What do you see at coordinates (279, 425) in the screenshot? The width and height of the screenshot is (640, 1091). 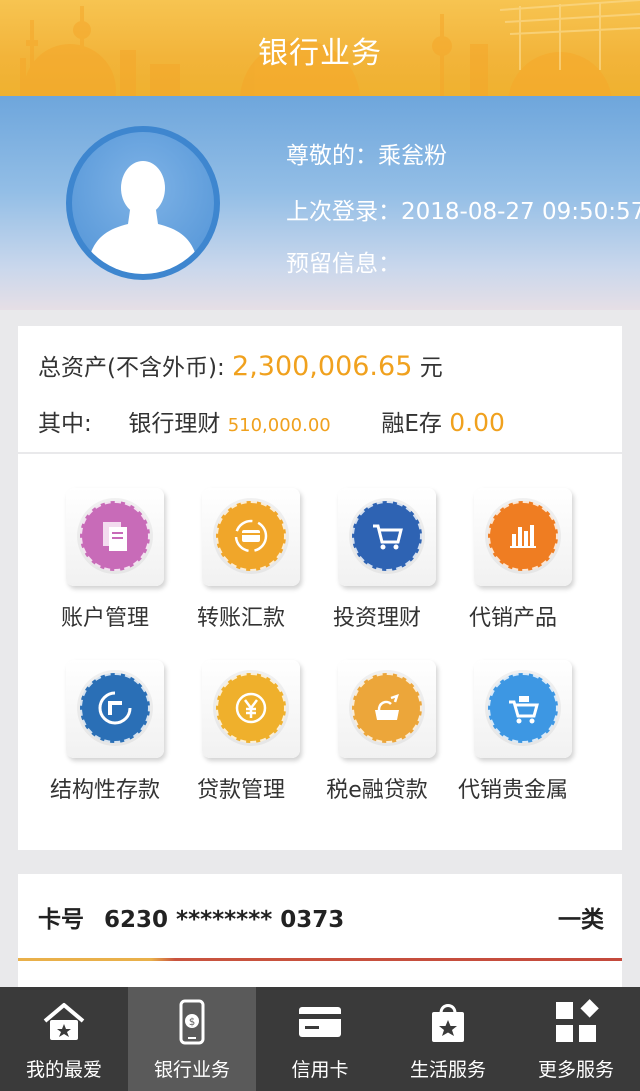 I see `wealth-value: 510,000.00` at bounding box center [279, 425].